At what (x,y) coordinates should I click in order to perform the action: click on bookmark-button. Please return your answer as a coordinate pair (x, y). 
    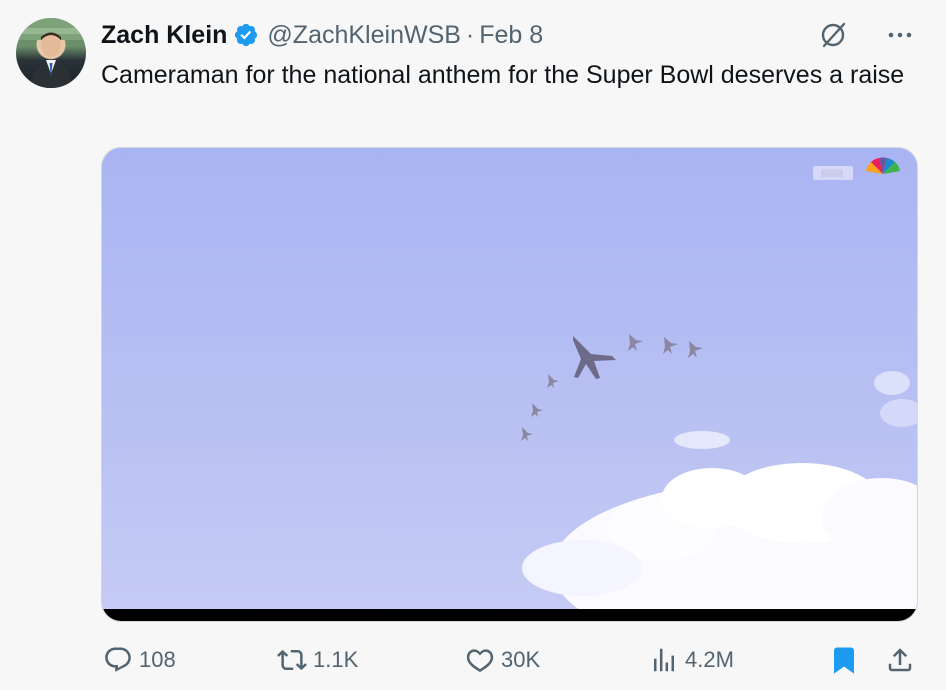
    Looking at the image, I should click on (847, 660).